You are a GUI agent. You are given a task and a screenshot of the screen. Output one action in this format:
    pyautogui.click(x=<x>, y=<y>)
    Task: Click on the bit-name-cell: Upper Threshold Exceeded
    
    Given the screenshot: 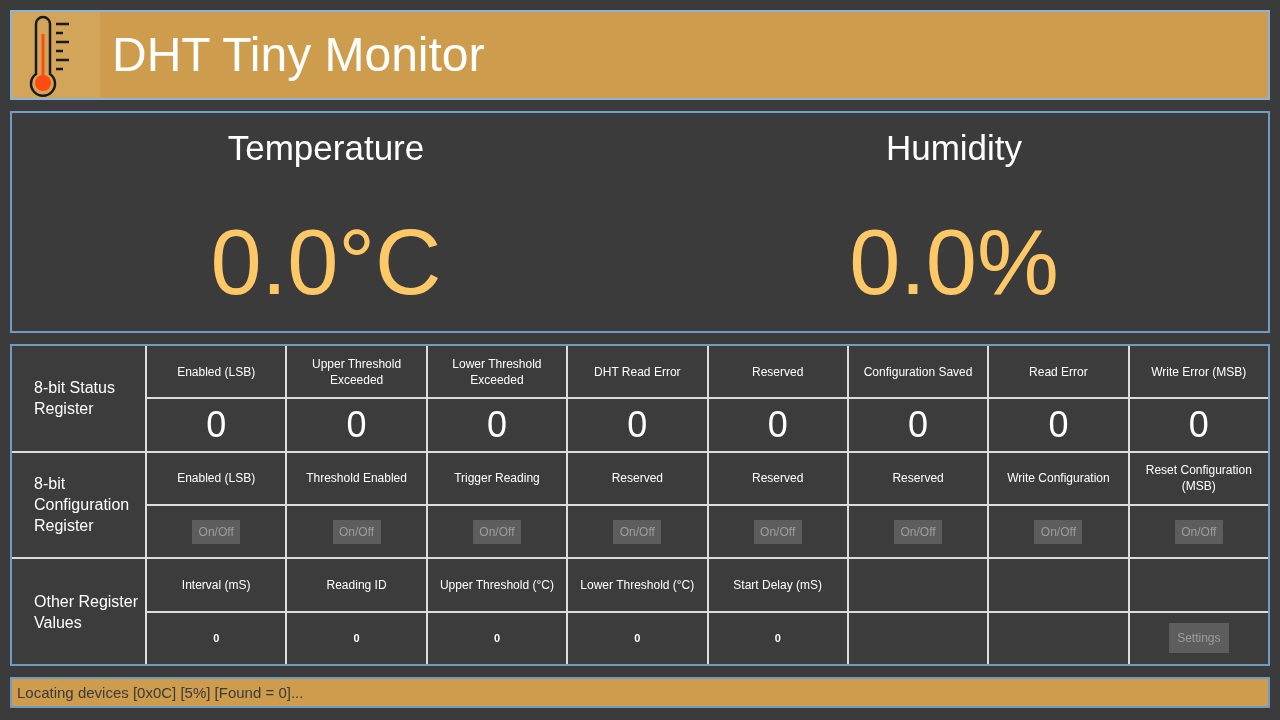 What is the action you would take?
    pyautogui.click(x=356, y=372)
    